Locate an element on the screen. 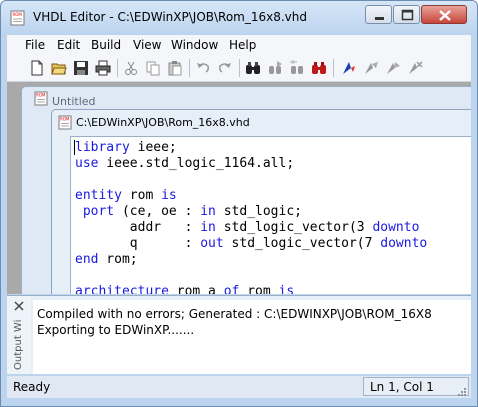 This screenshot has width=478, height=407. menu-file: File is located at coordinates (35, 45).